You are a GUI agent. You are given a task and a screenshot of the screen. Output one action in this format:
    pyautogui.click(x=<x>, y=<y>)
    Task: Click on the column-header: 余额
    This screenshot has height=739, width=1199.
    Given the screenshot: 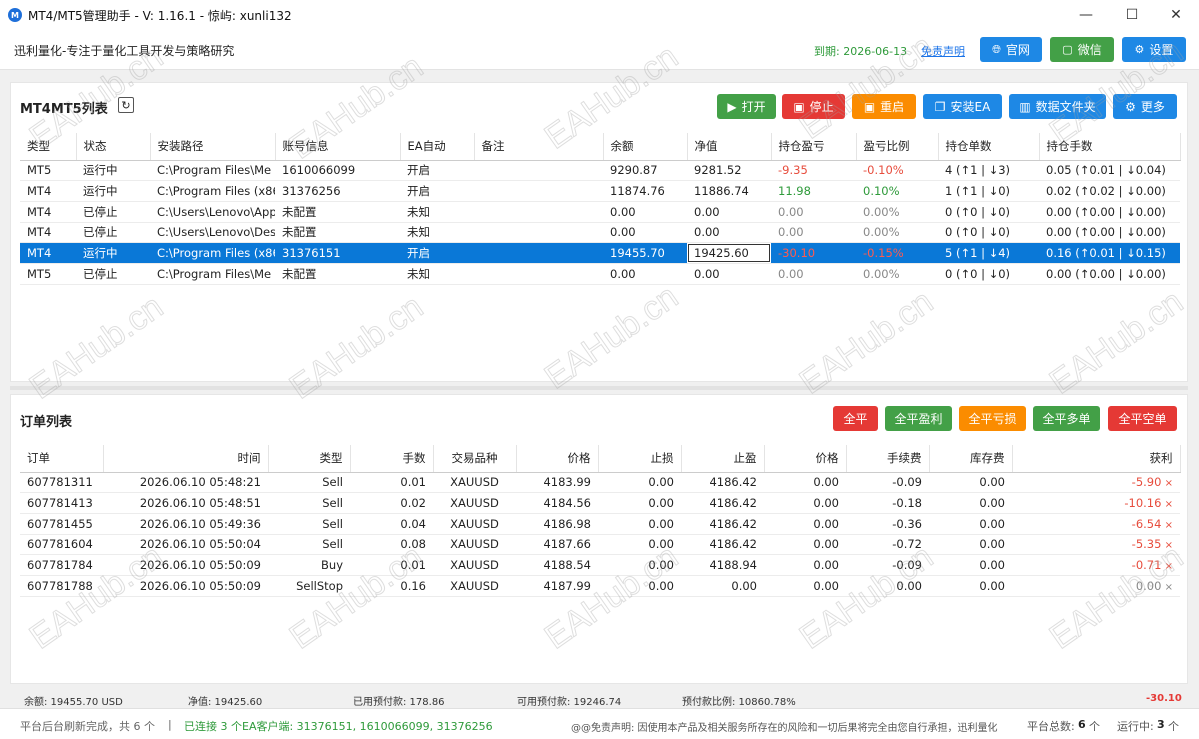 What is the action you would take?
    pyautogui.click(x=645, y=147)
    